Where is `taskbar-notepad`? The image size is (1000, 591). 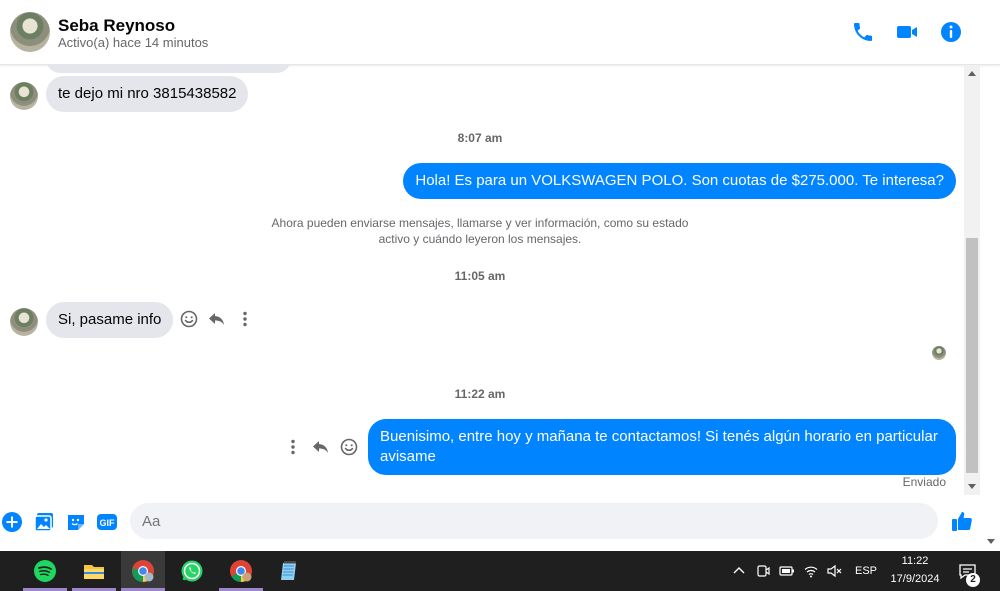
taskbar-notepad is located at coordinates (290, 571).